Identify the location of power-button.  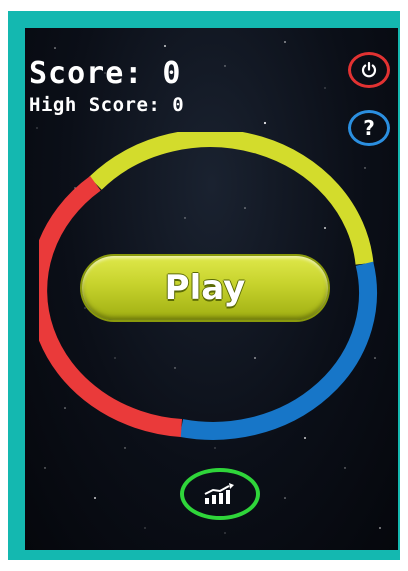
(369, 70).